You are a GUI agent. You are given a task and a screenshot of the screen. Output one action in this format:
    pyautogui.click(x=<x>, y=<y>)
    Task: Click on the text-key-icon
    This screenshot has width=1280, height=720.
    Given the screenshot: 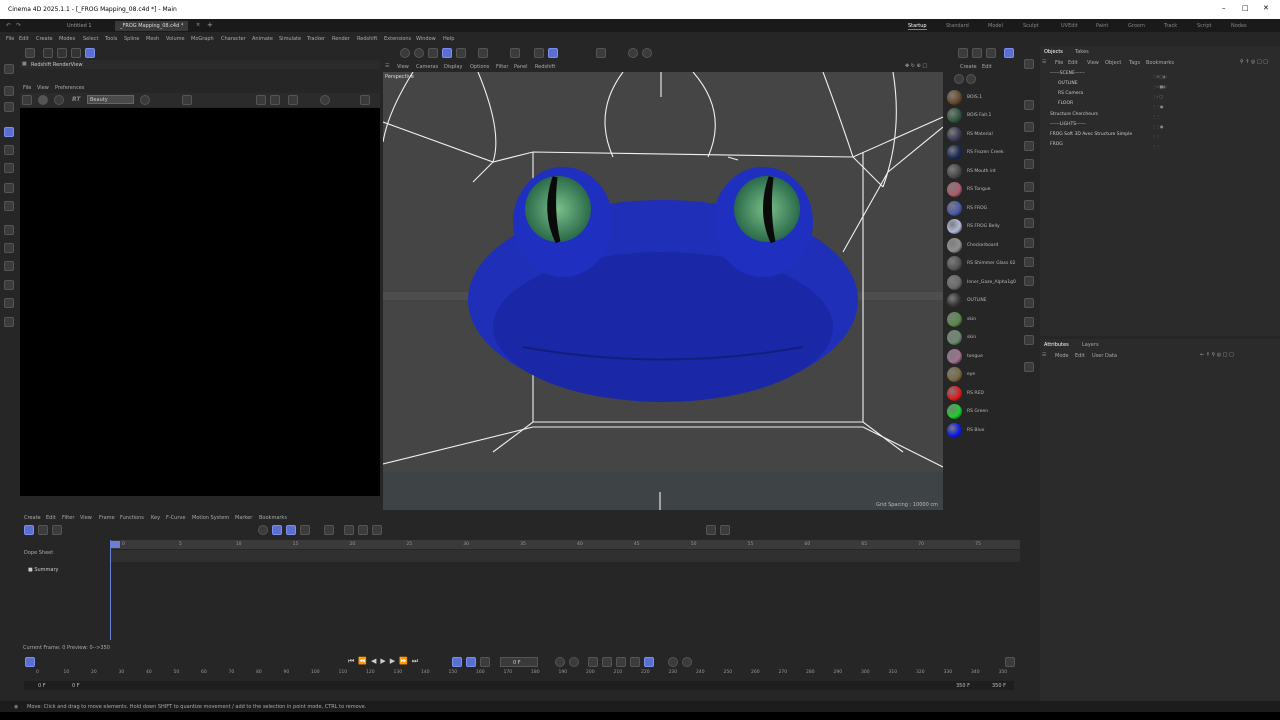 What is the action you would take?
    pyautogui.click(x=291, y=530)
    